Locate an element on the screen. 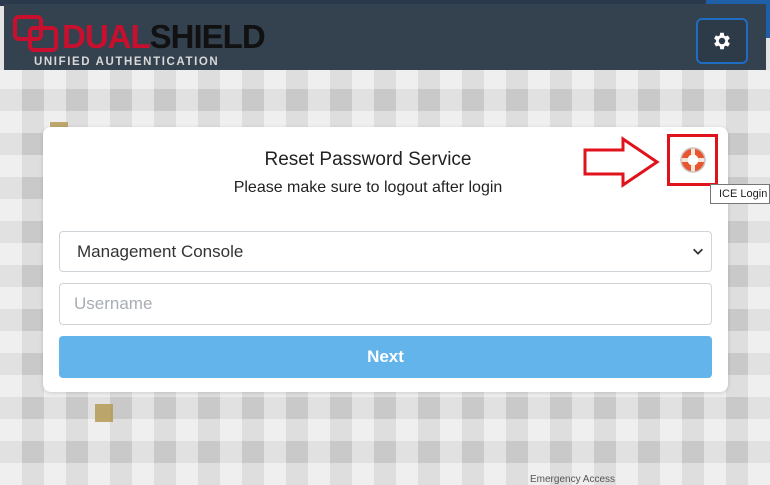  ice-login-tooltip: ICE Login is located at coordinates (740, 194).